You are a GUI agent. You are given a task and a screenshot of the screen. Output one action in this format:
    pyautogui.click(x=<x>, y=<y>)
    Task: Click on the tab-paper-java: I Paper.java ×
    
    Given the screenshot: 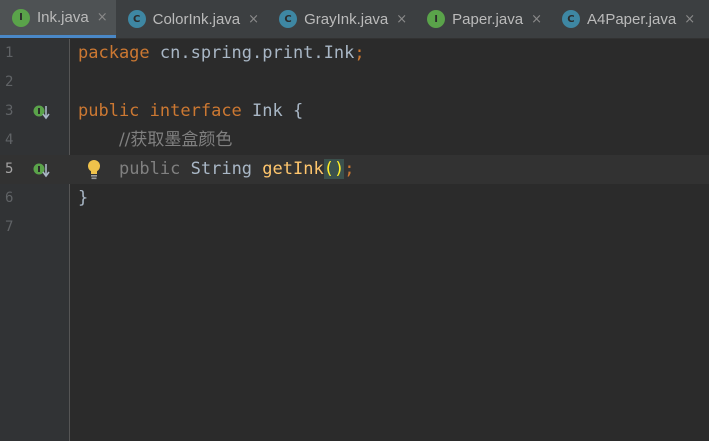 What is the action you would take?
    pyautogui.click(x=482, y=19)
    